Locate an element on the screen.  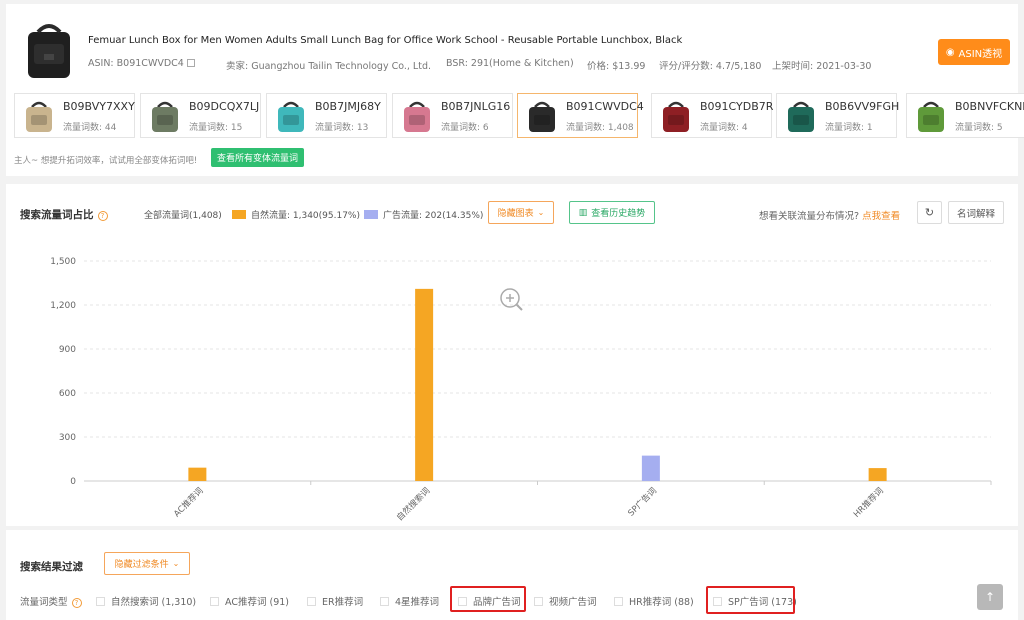
hide-filter-label: 隐藏过滤条件 is located at coordinates (141, 565).